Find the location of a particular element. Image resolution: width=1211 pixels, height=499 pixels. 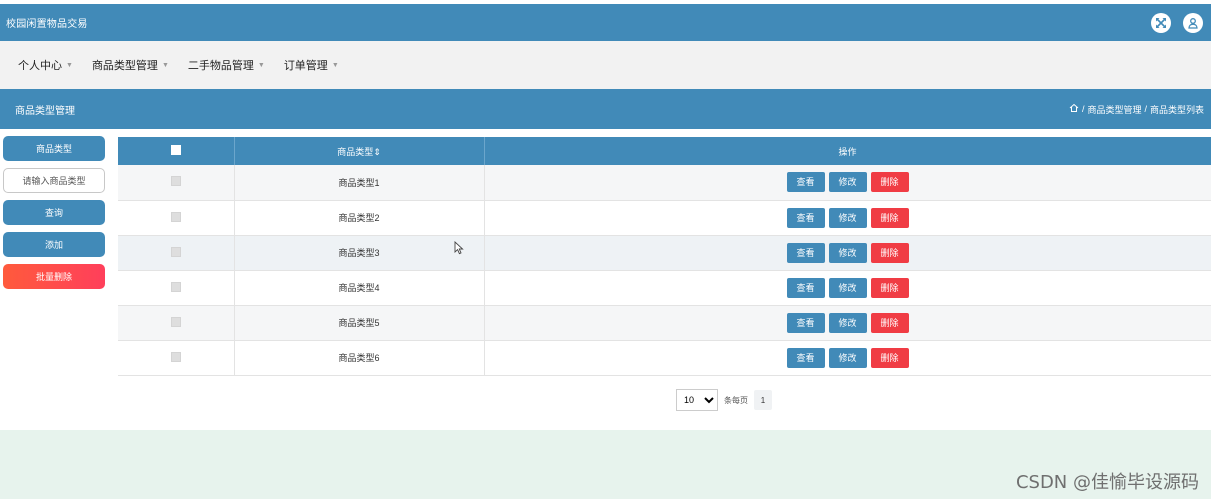

batch-delete-button: 批量删除 is located at coordinates (54, 276).